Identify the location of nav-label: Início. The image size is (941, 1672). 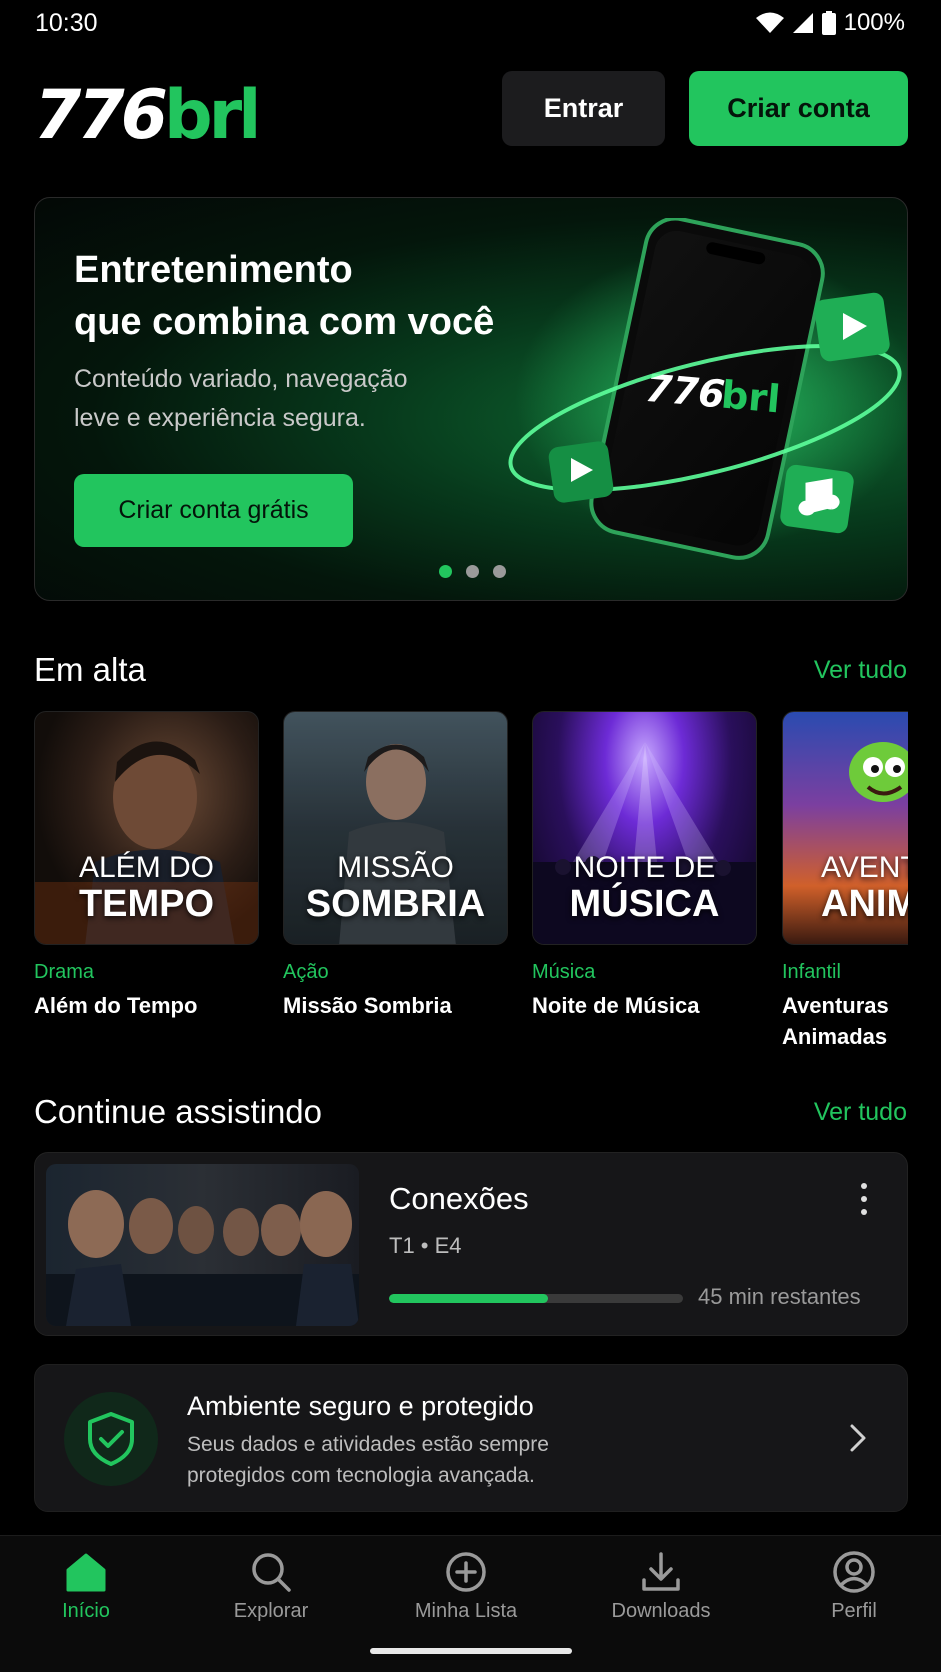
(86, 1611).